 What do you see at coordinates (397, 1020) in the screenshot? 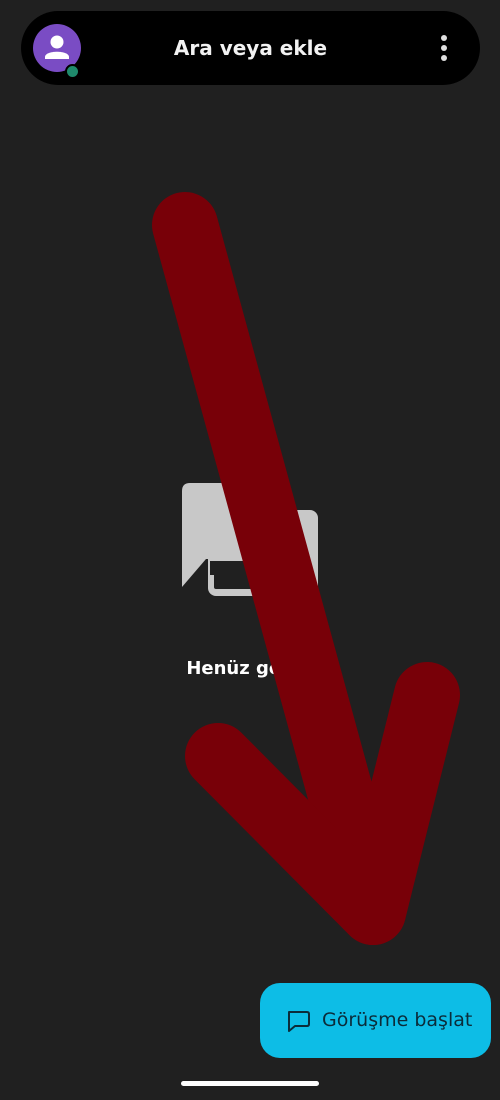
I see `start-chat-label: Görüşme başlat` at bounding box center [397, 1020].